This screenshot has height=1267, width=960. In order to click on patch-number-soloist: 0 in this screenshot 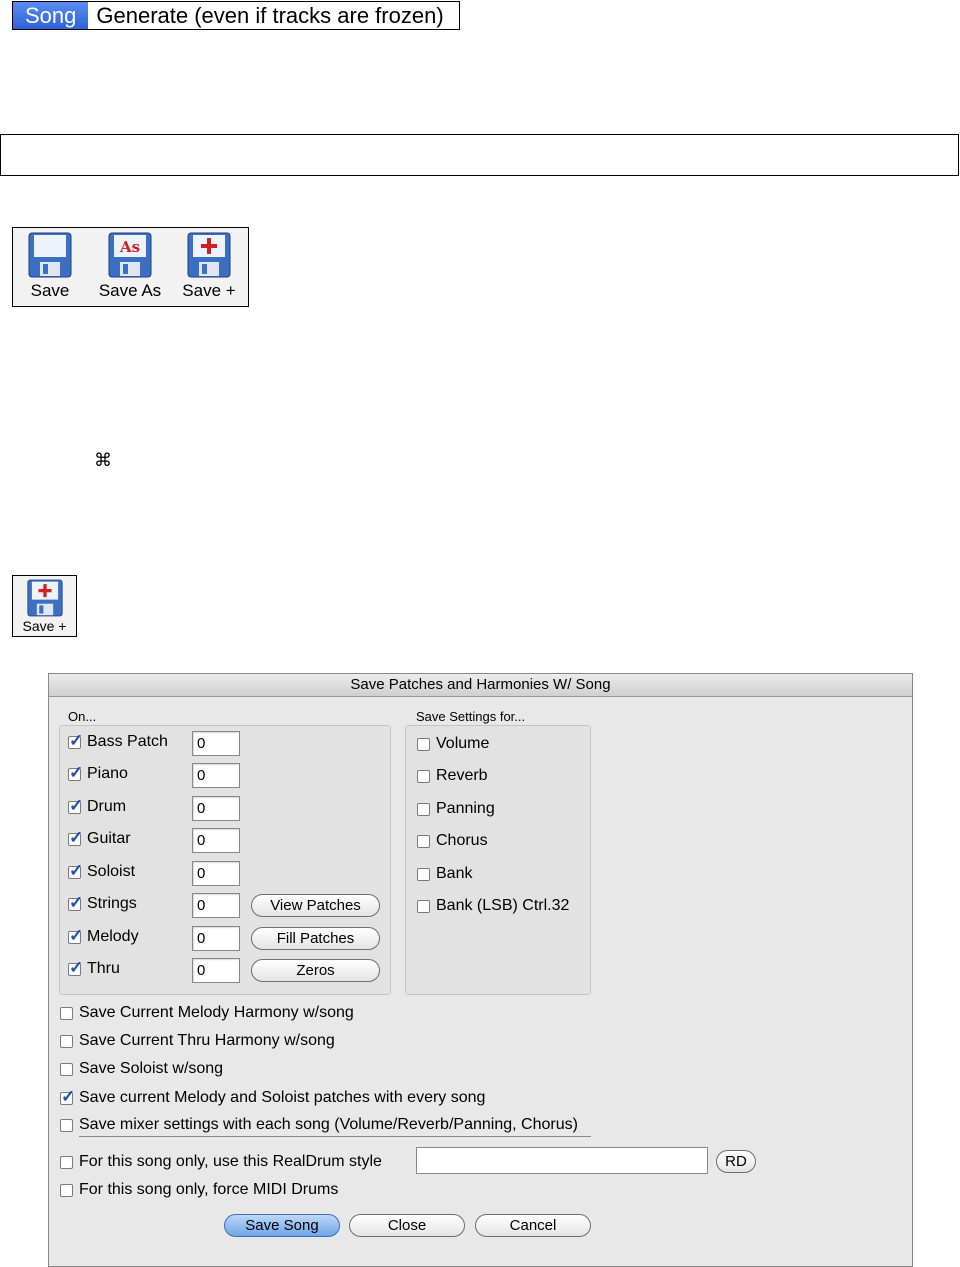, I will do `click(216, 873)`.